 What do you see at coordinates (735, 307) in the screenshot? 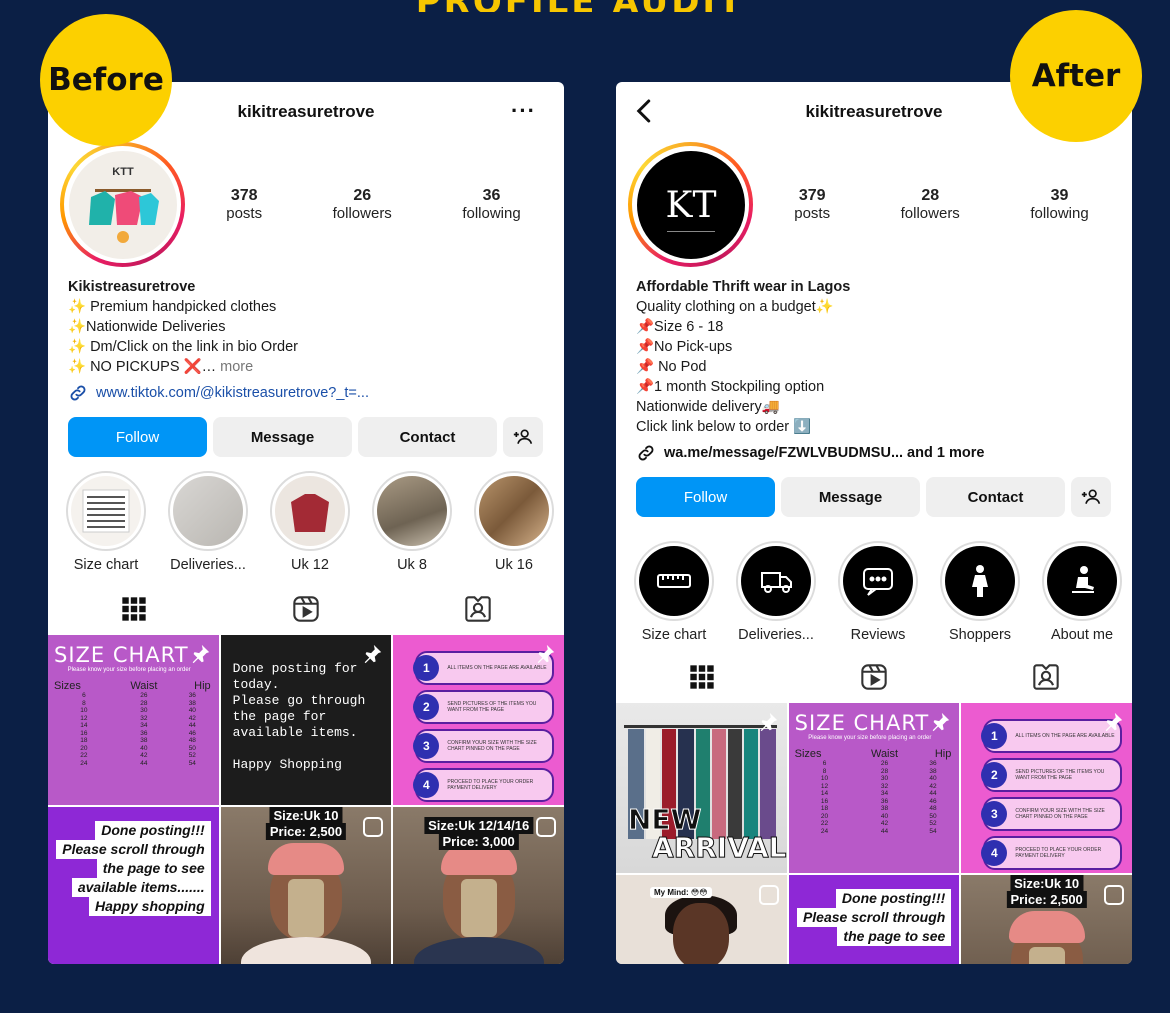
I see `bio-line: Quality clothing on a budget✨` at bounding box center [735, 307].